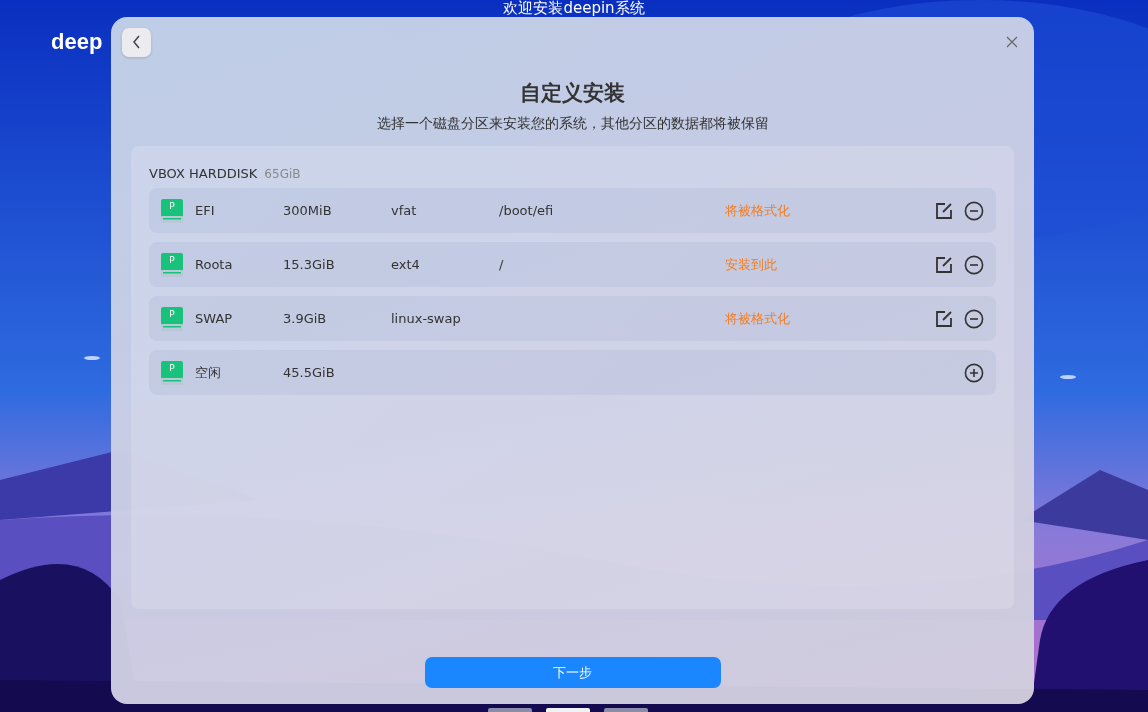  I want to click on partition-name: SWAP, so click(214, 318).